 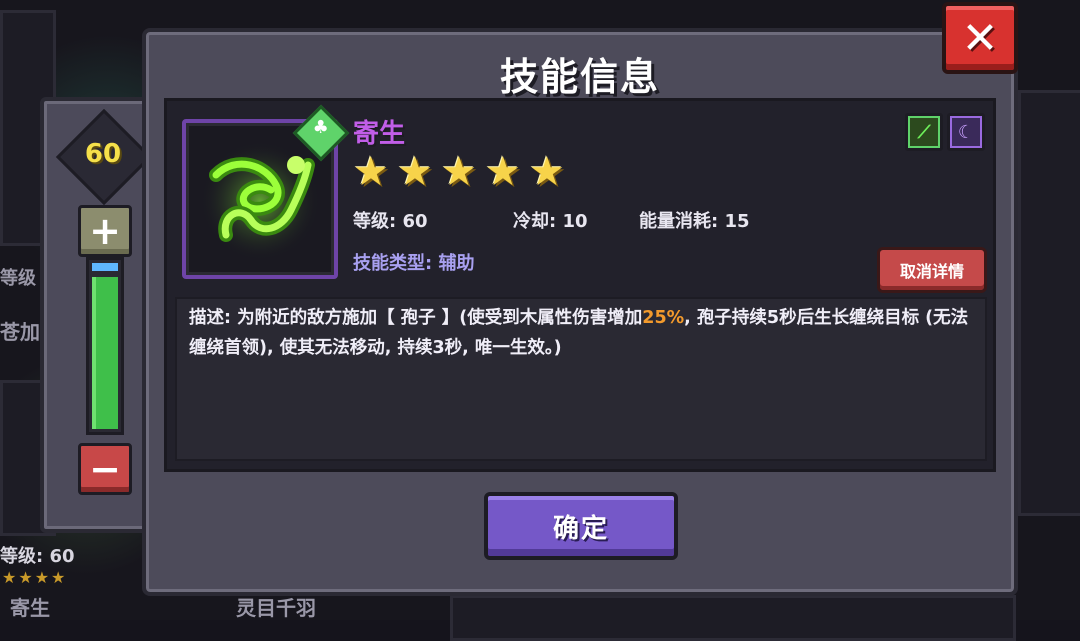 I want to click on background-stars: ★★★★, so click(x=35, y=577).